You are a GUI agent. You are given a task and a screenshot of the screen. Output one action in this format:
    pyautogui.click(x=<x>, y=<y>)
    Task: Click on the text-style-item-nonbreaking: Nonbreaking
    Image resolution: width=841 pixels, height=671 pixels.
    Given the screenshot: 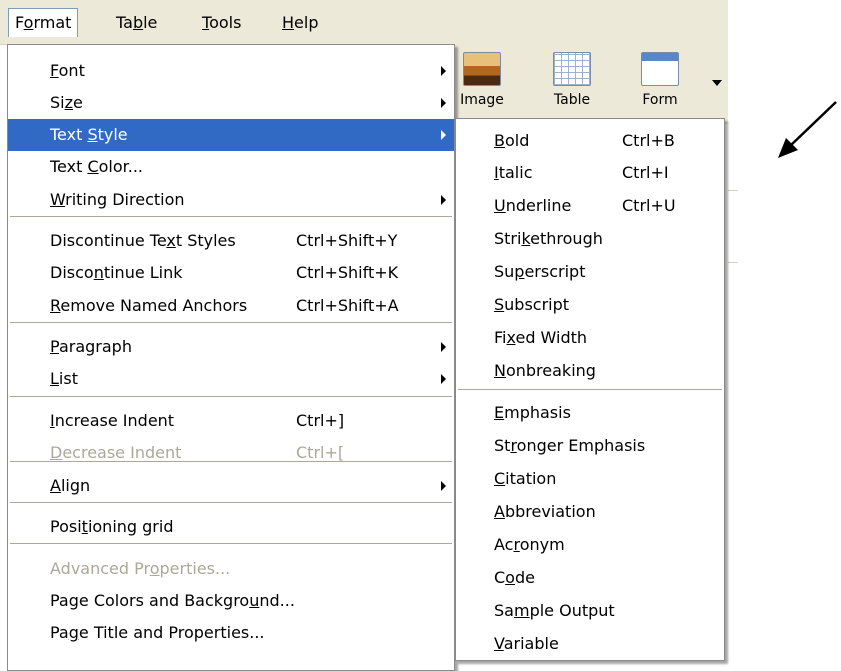 What is the action you would take?
    pyautogui.click(x=590, y=371)
    